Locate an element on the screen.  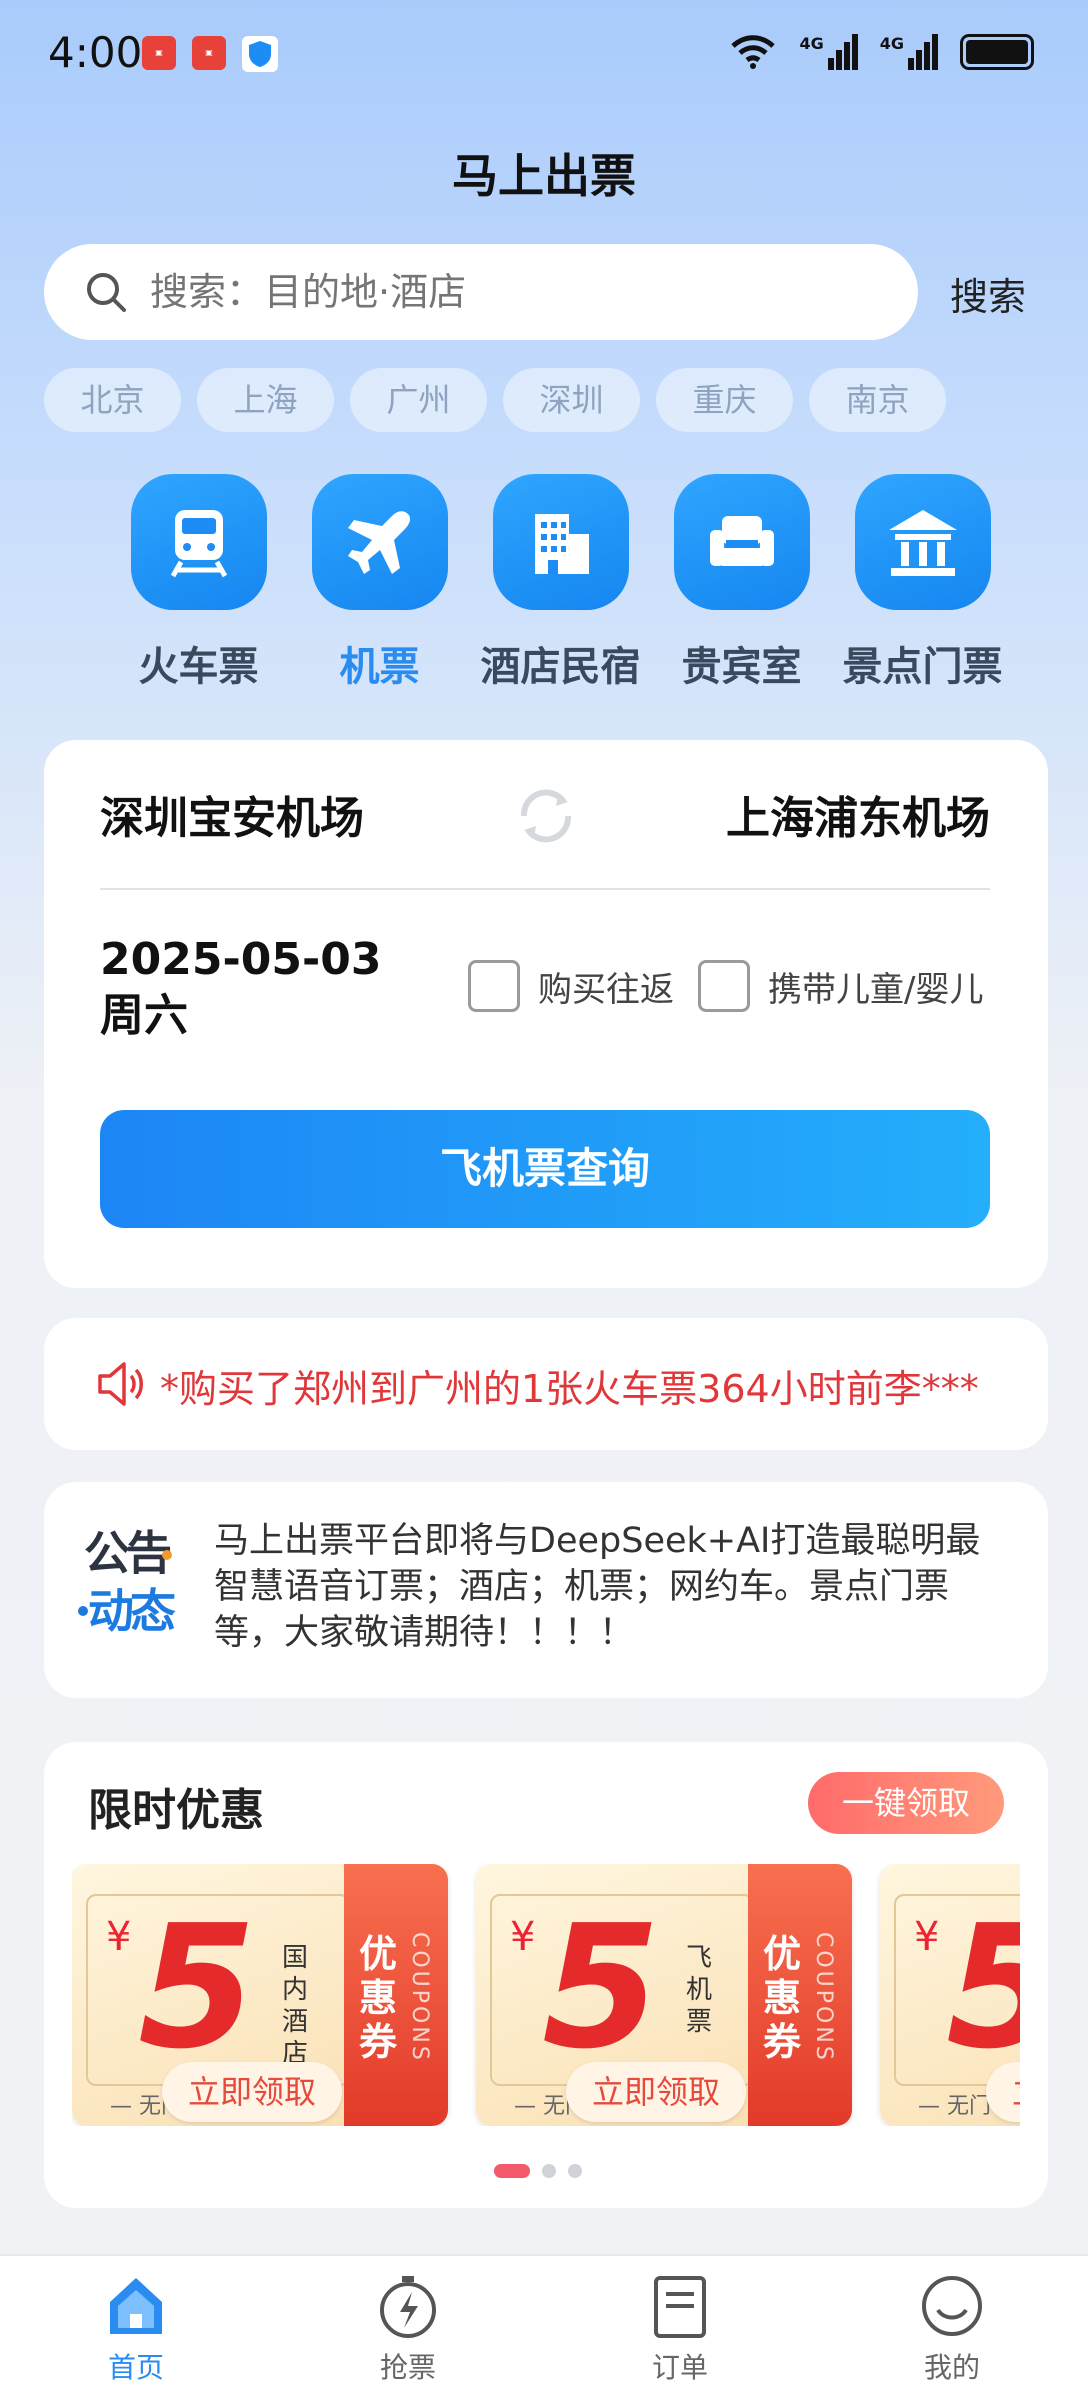
search-bar is located at coordinates (481, 292).